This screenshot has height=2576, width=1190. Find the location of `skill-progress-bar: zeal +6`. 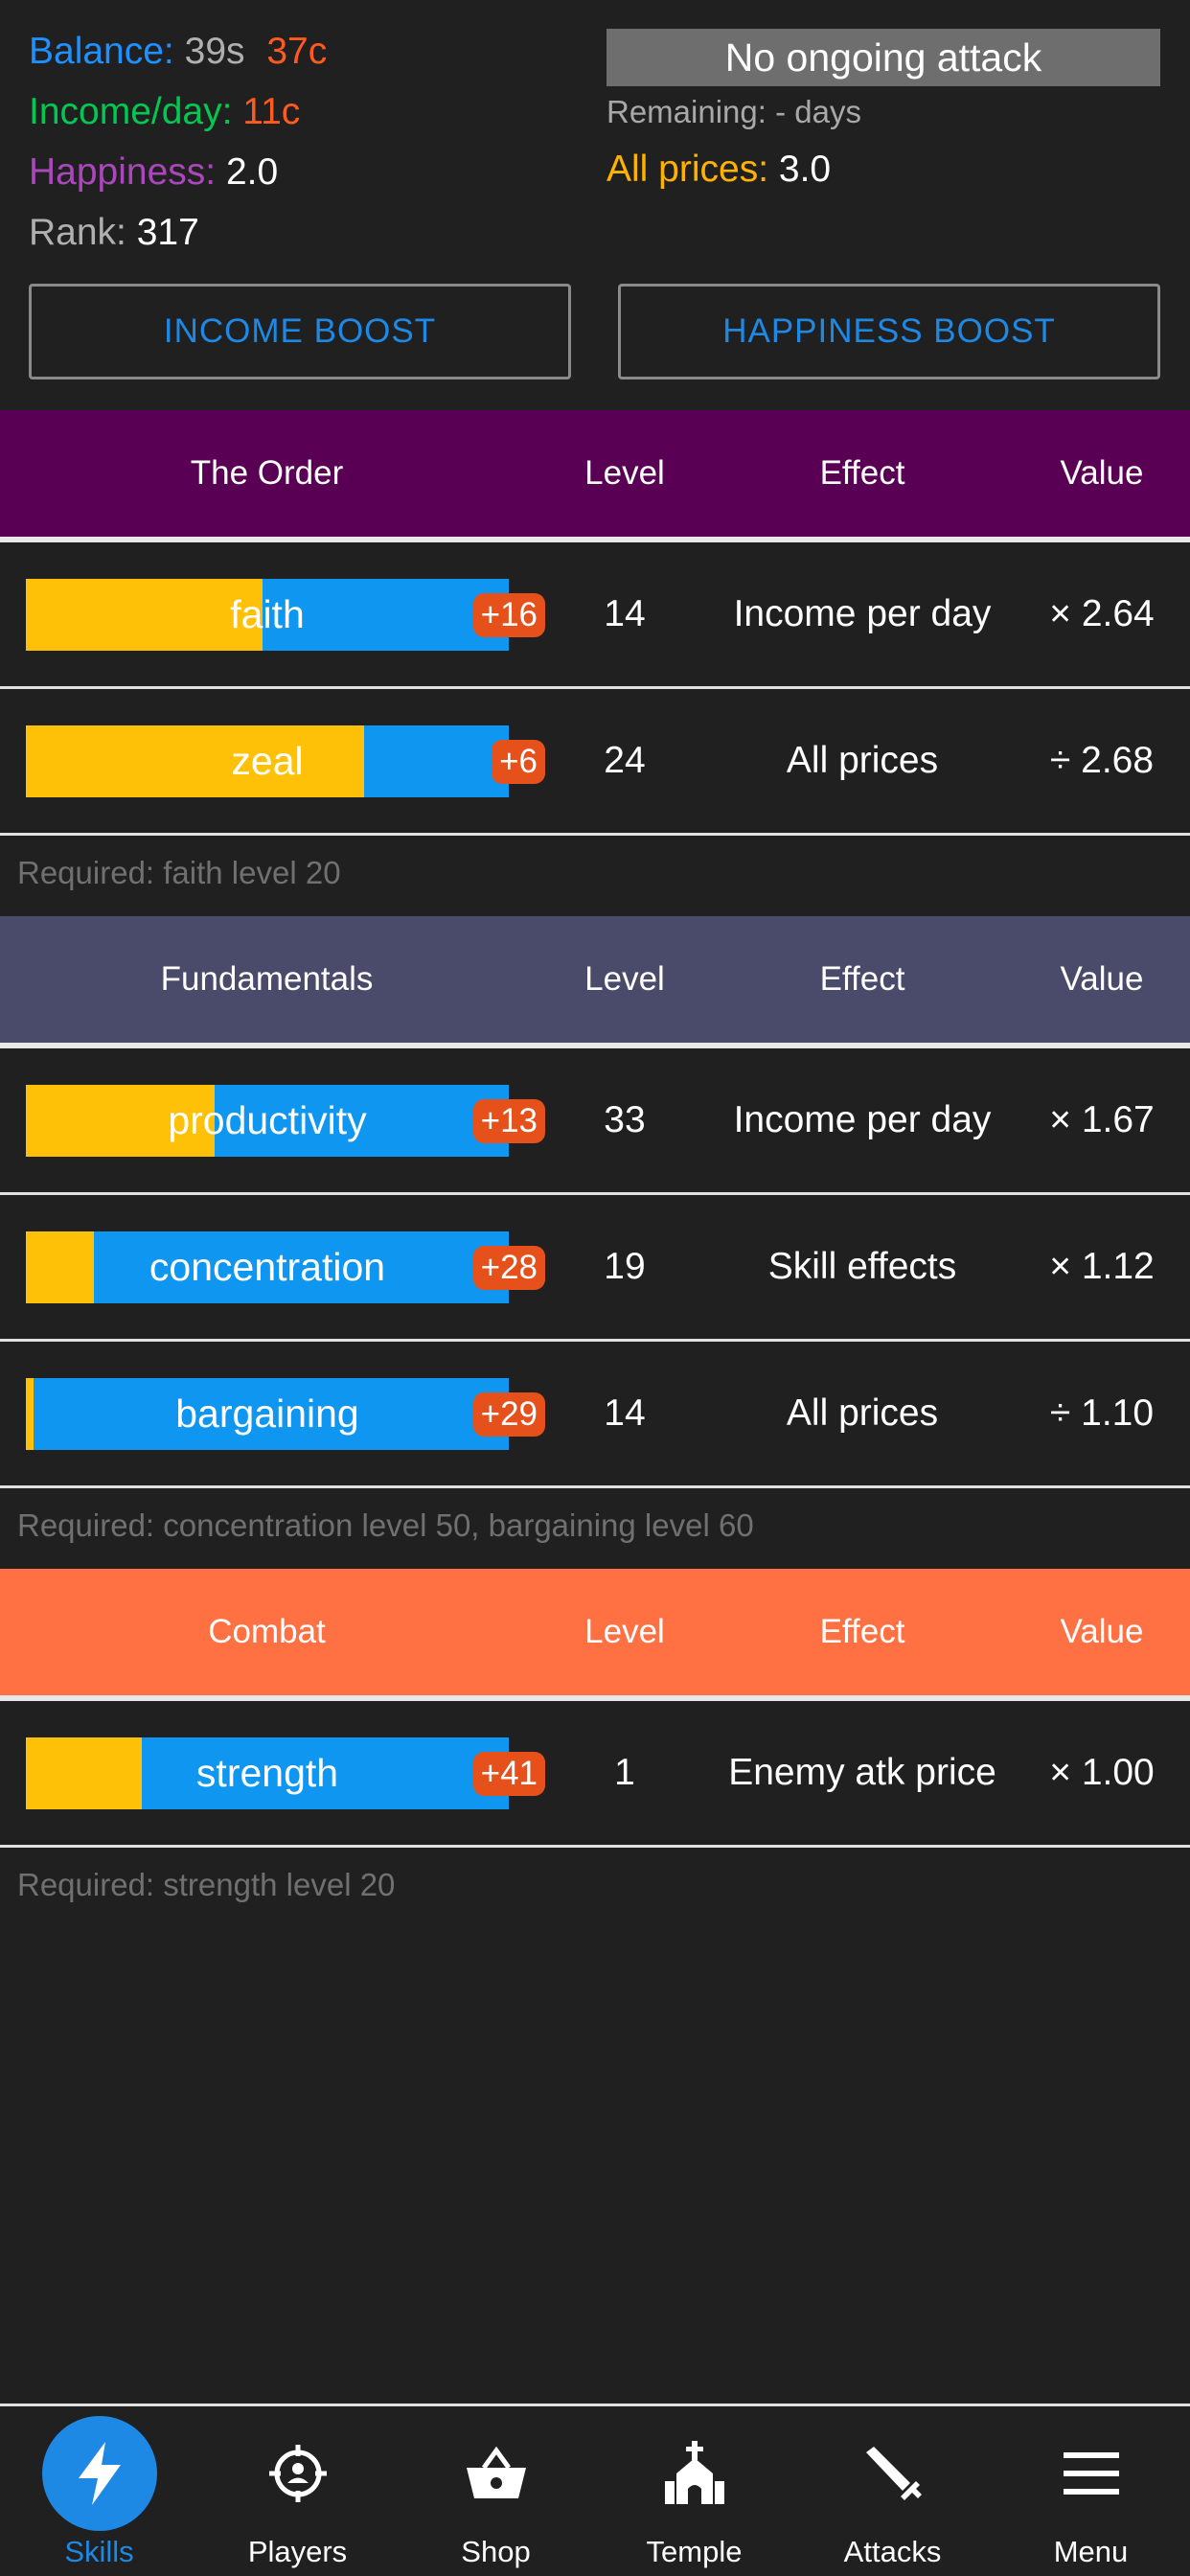

skill-progress-bar: zeal +6 is located at coordinates (286, 761).